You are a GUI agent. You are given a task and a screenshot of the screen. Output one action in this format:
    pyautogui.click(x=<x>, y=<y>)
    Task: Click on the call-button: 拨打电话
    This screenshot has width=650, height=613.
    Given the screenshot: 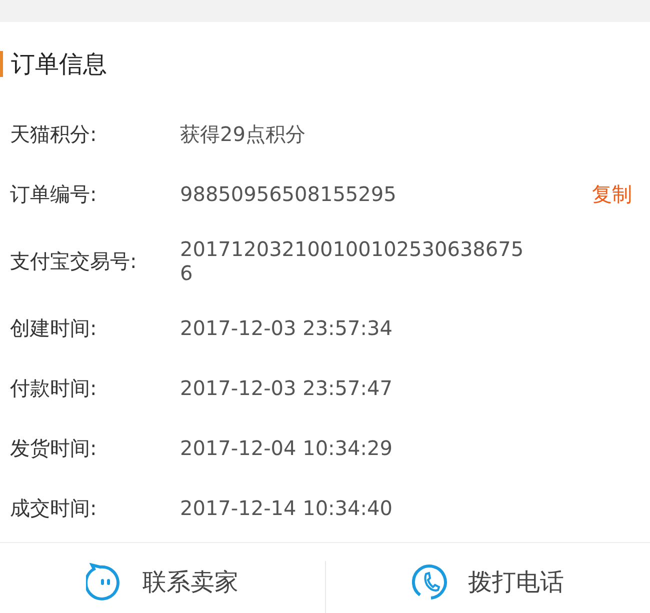 What is the action you would take?
    pyautogui.click(x=488, y=578)
    